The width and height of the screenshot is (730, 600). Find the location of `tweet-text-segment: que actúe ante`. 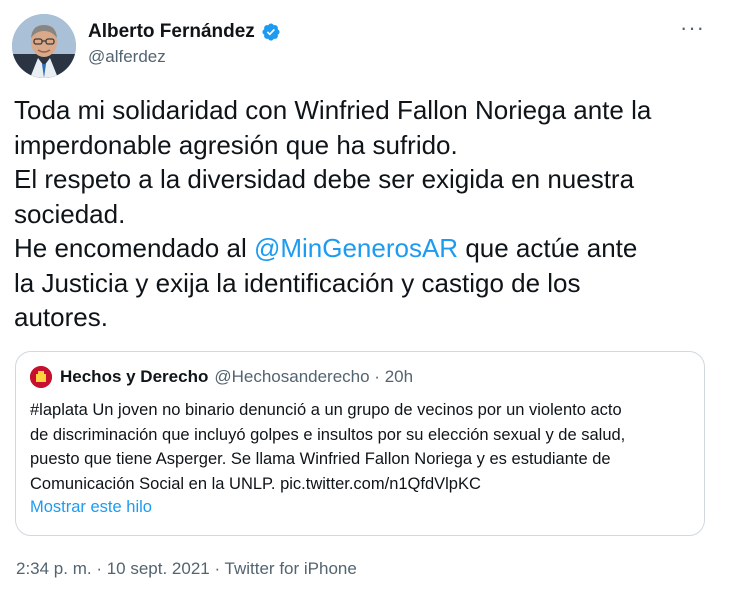

tweet-text-segment: que actúe ante is located at coordinates (548, 248).